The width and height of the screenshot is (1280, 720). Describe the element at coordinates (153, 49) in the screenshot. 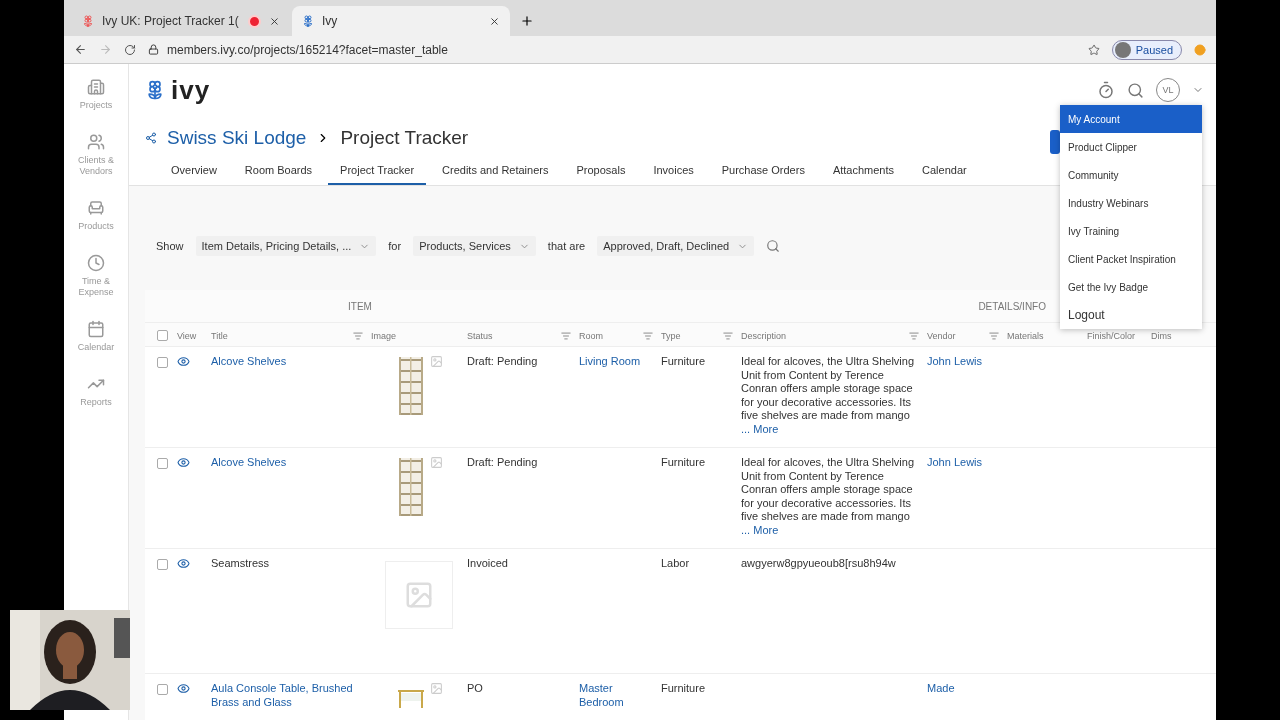

I see `lock-icon` at that location.